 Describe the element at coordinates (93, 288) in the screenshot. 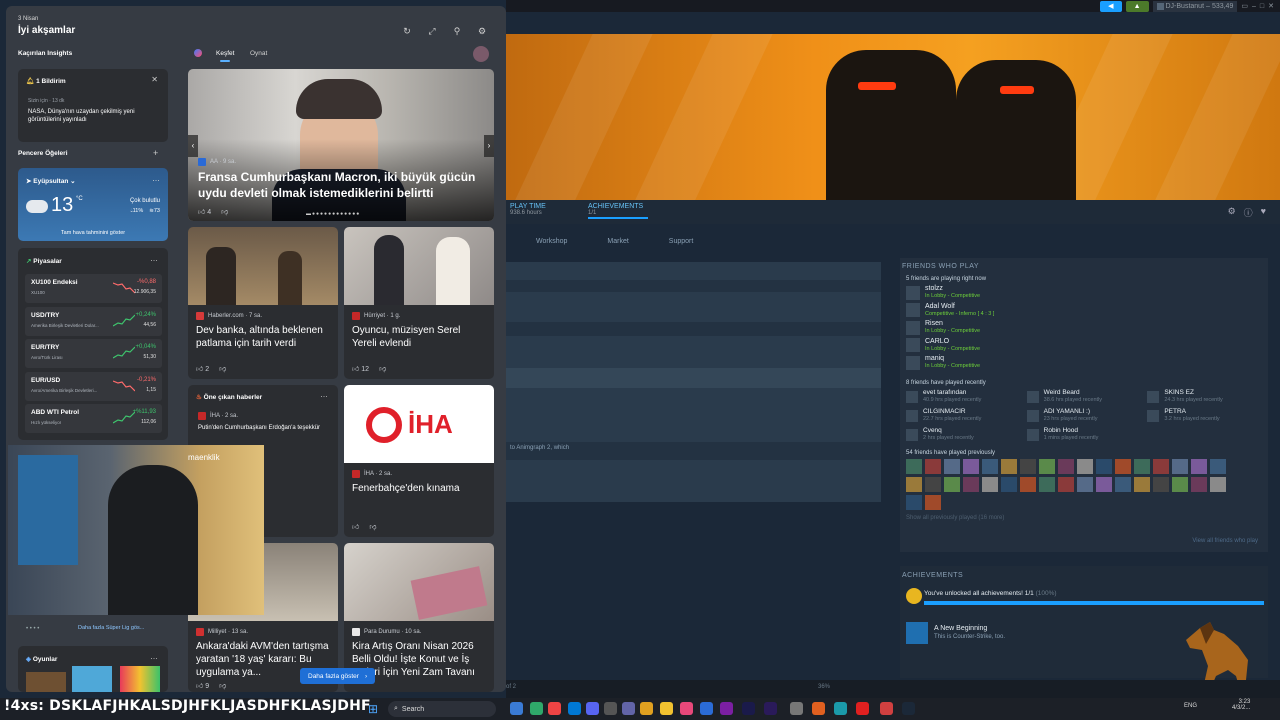

I see `market-row: XU100 Endeksi XU100 -%0,88 12.906,35` at that location.